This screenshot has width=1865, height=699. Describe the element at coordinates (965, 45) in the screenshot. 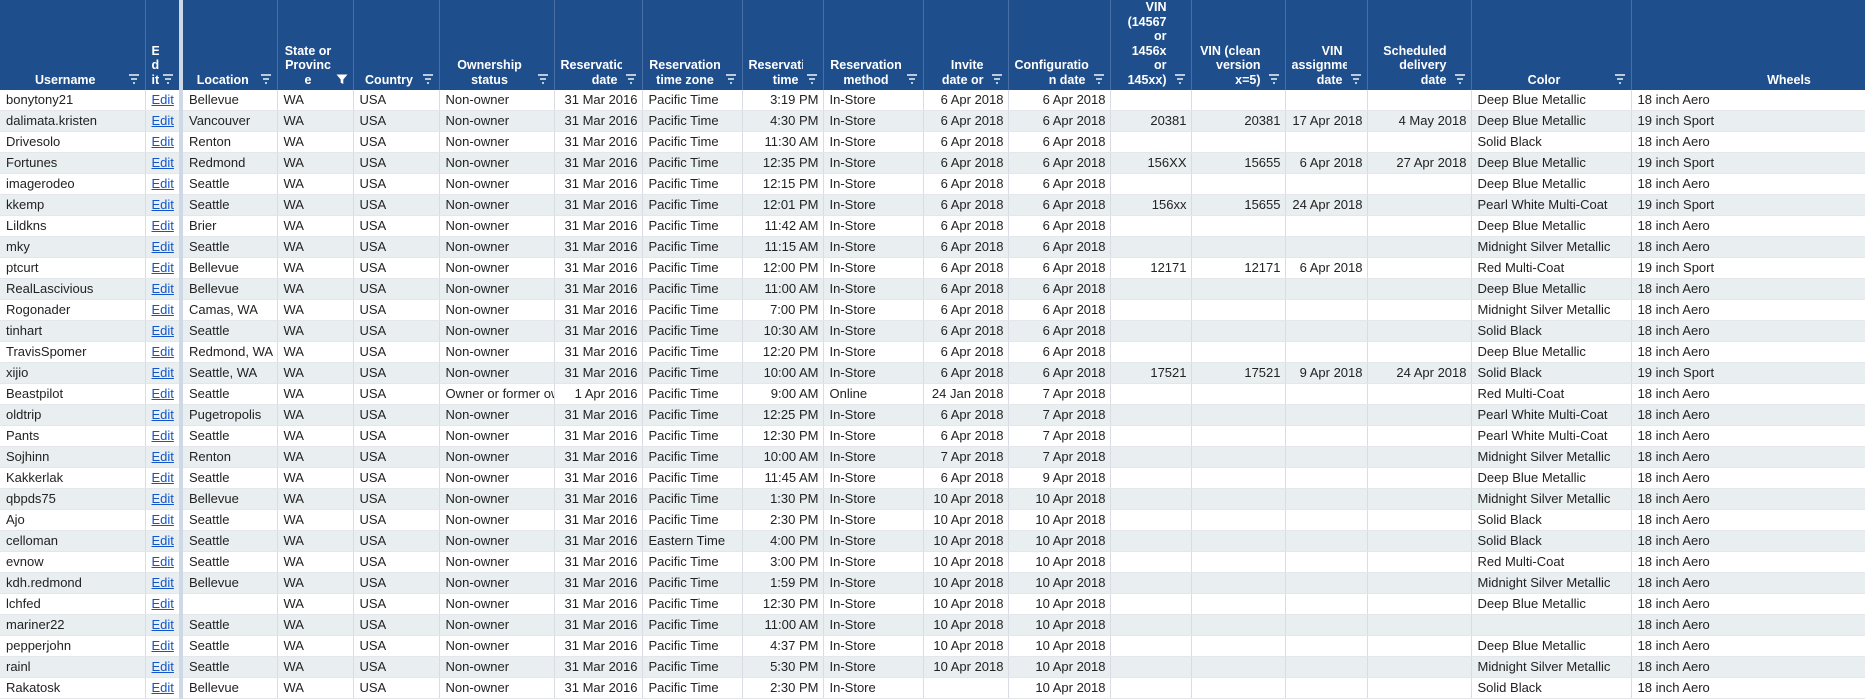

I see `column-header-invite-date-or: Invite date or` at that location.